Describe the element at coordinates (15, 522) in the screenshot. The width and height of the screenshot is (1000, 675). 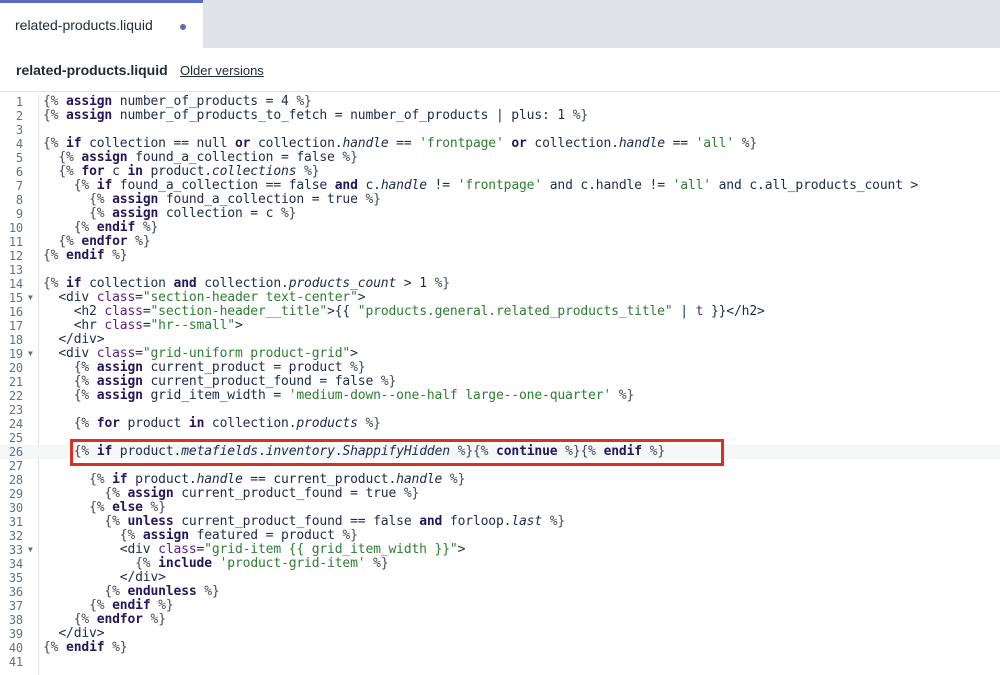
I see `line-number: 31` at that location.